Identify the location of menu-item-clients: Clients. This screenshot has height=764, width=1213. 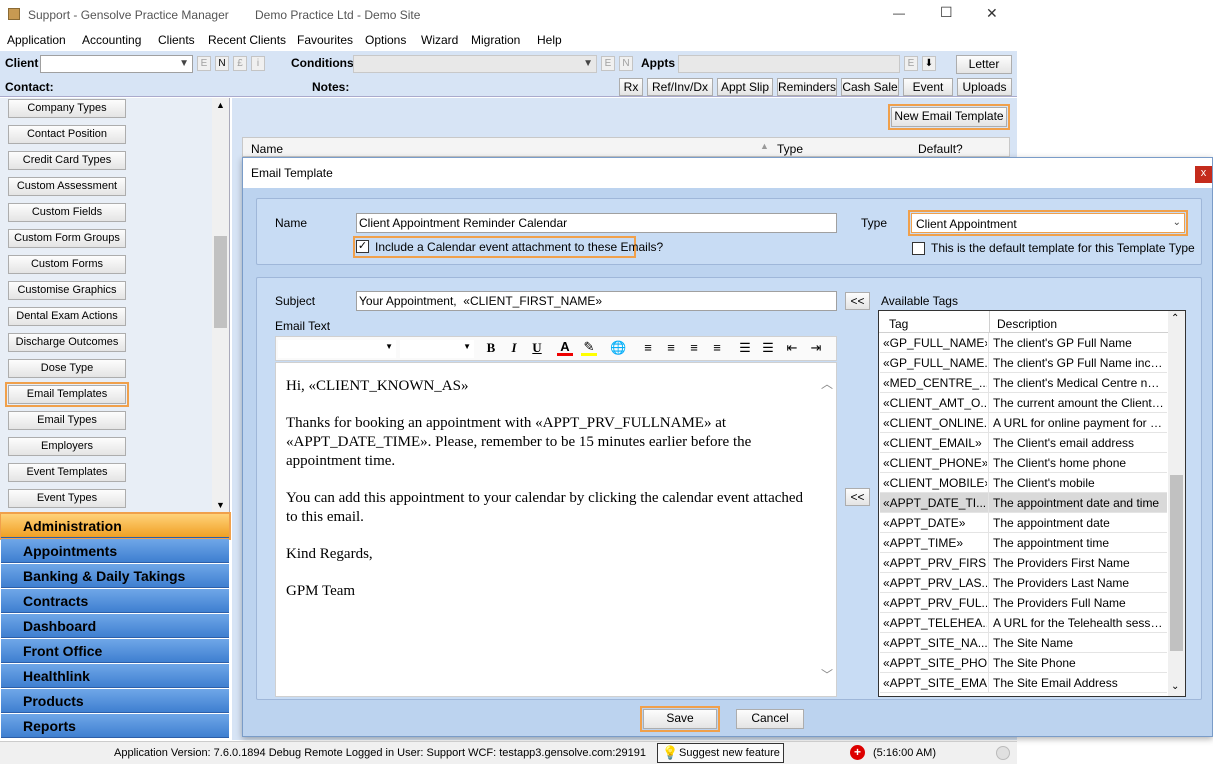
(176, 40).